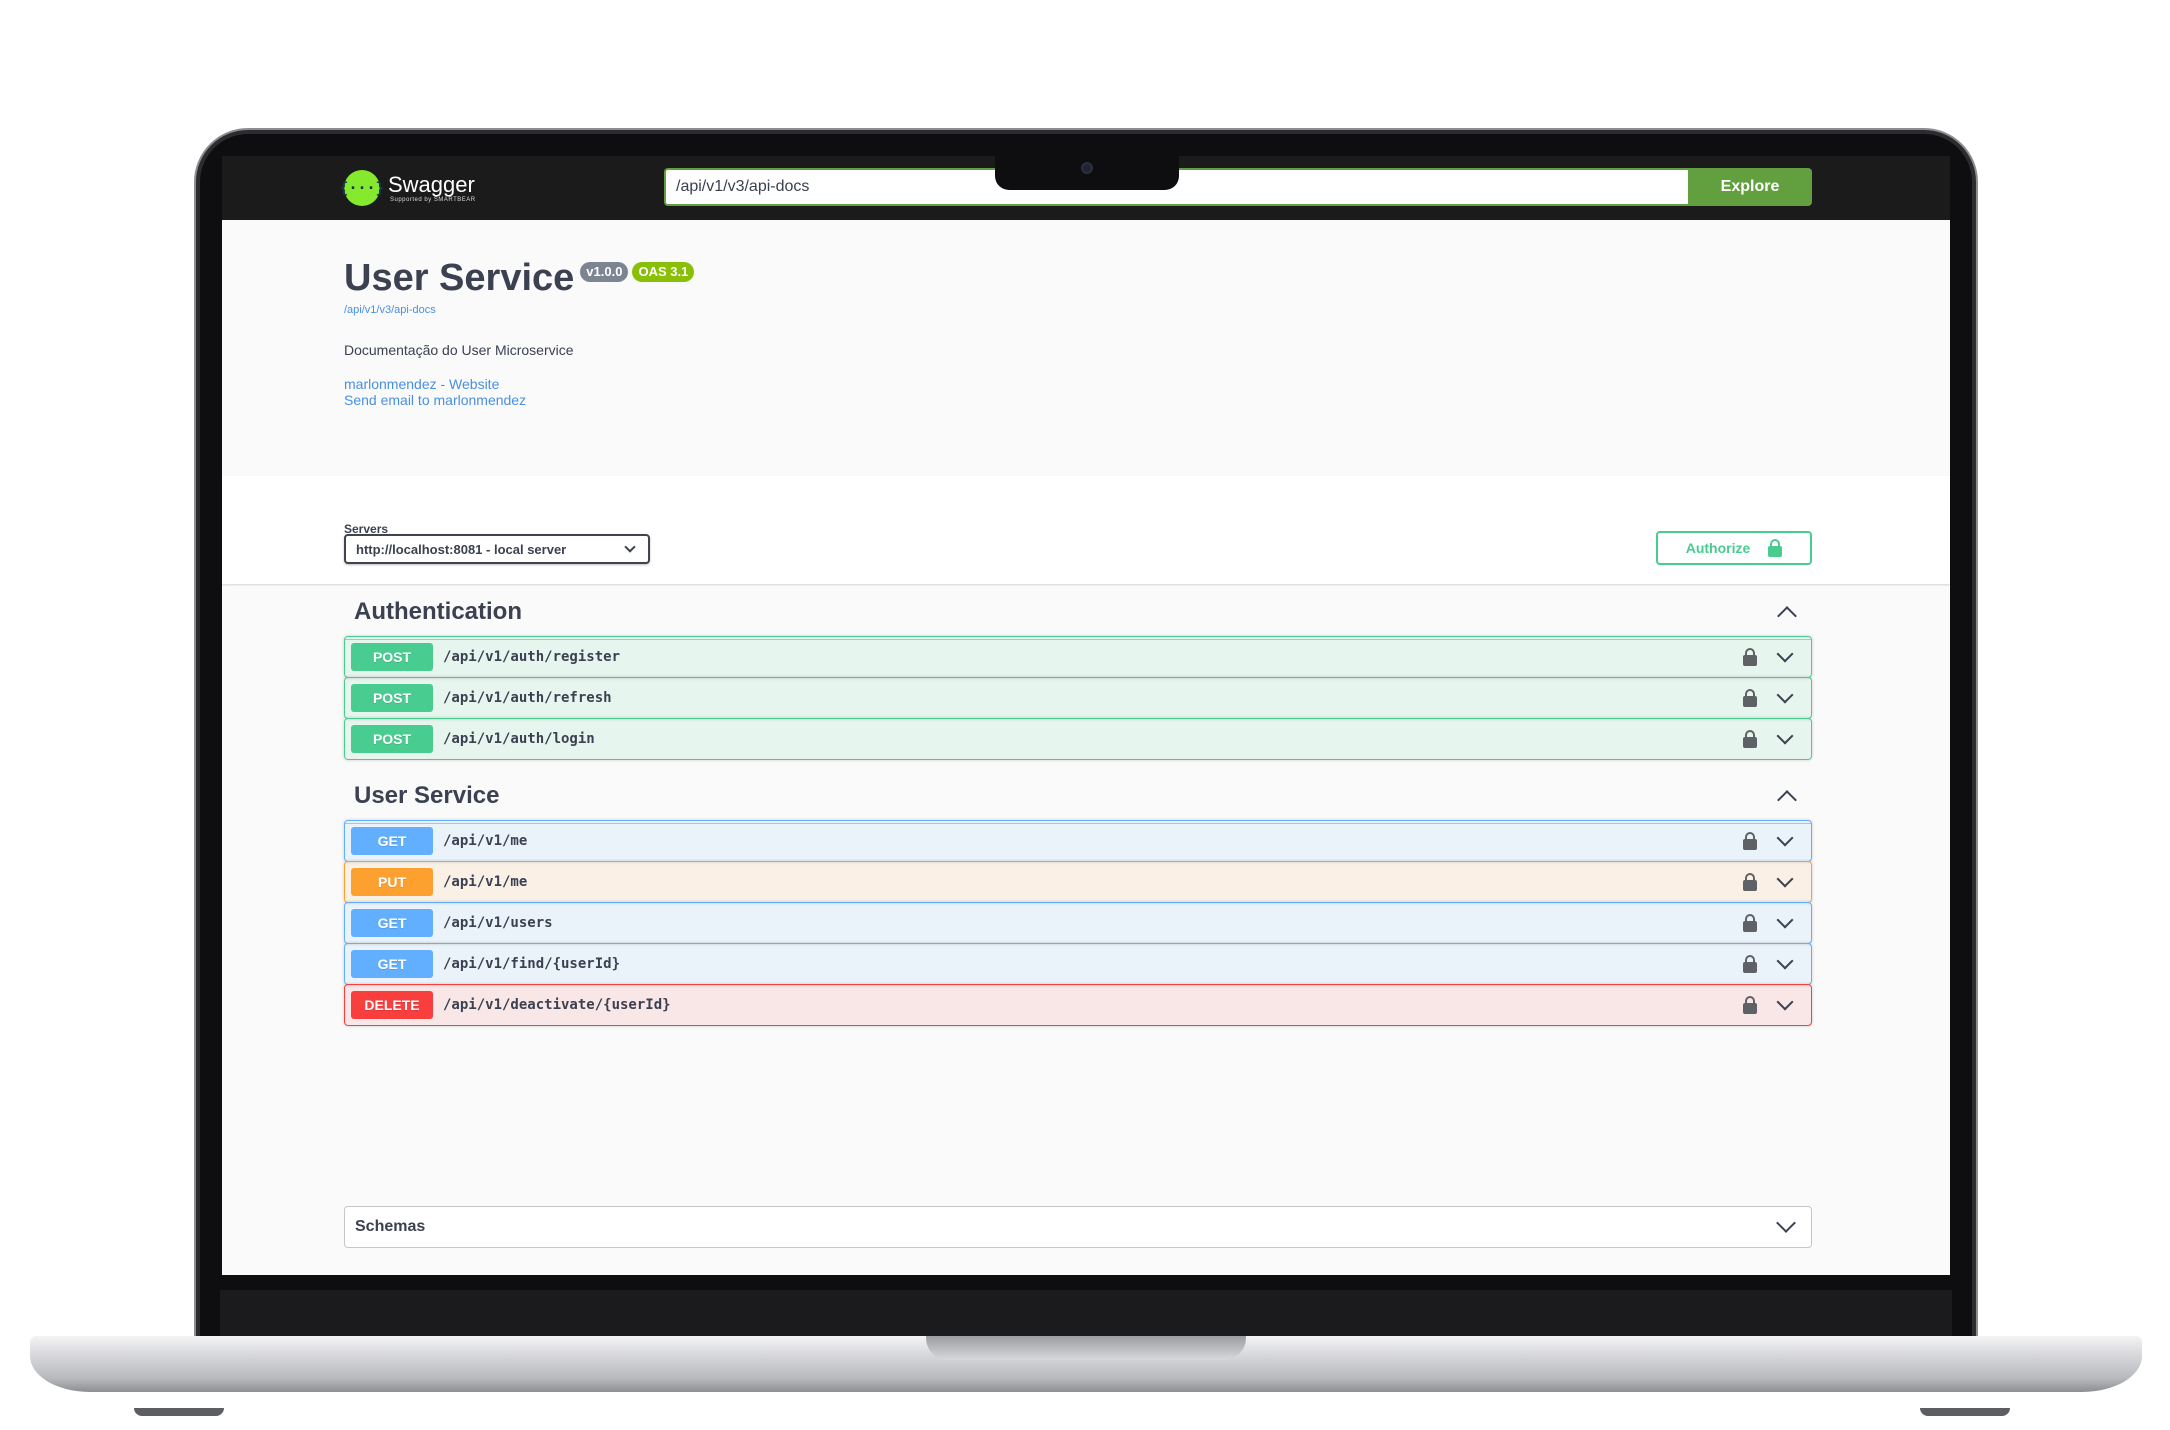  I want to click on operation-path: /api/v1/find/{userId}, so click(532, 964).